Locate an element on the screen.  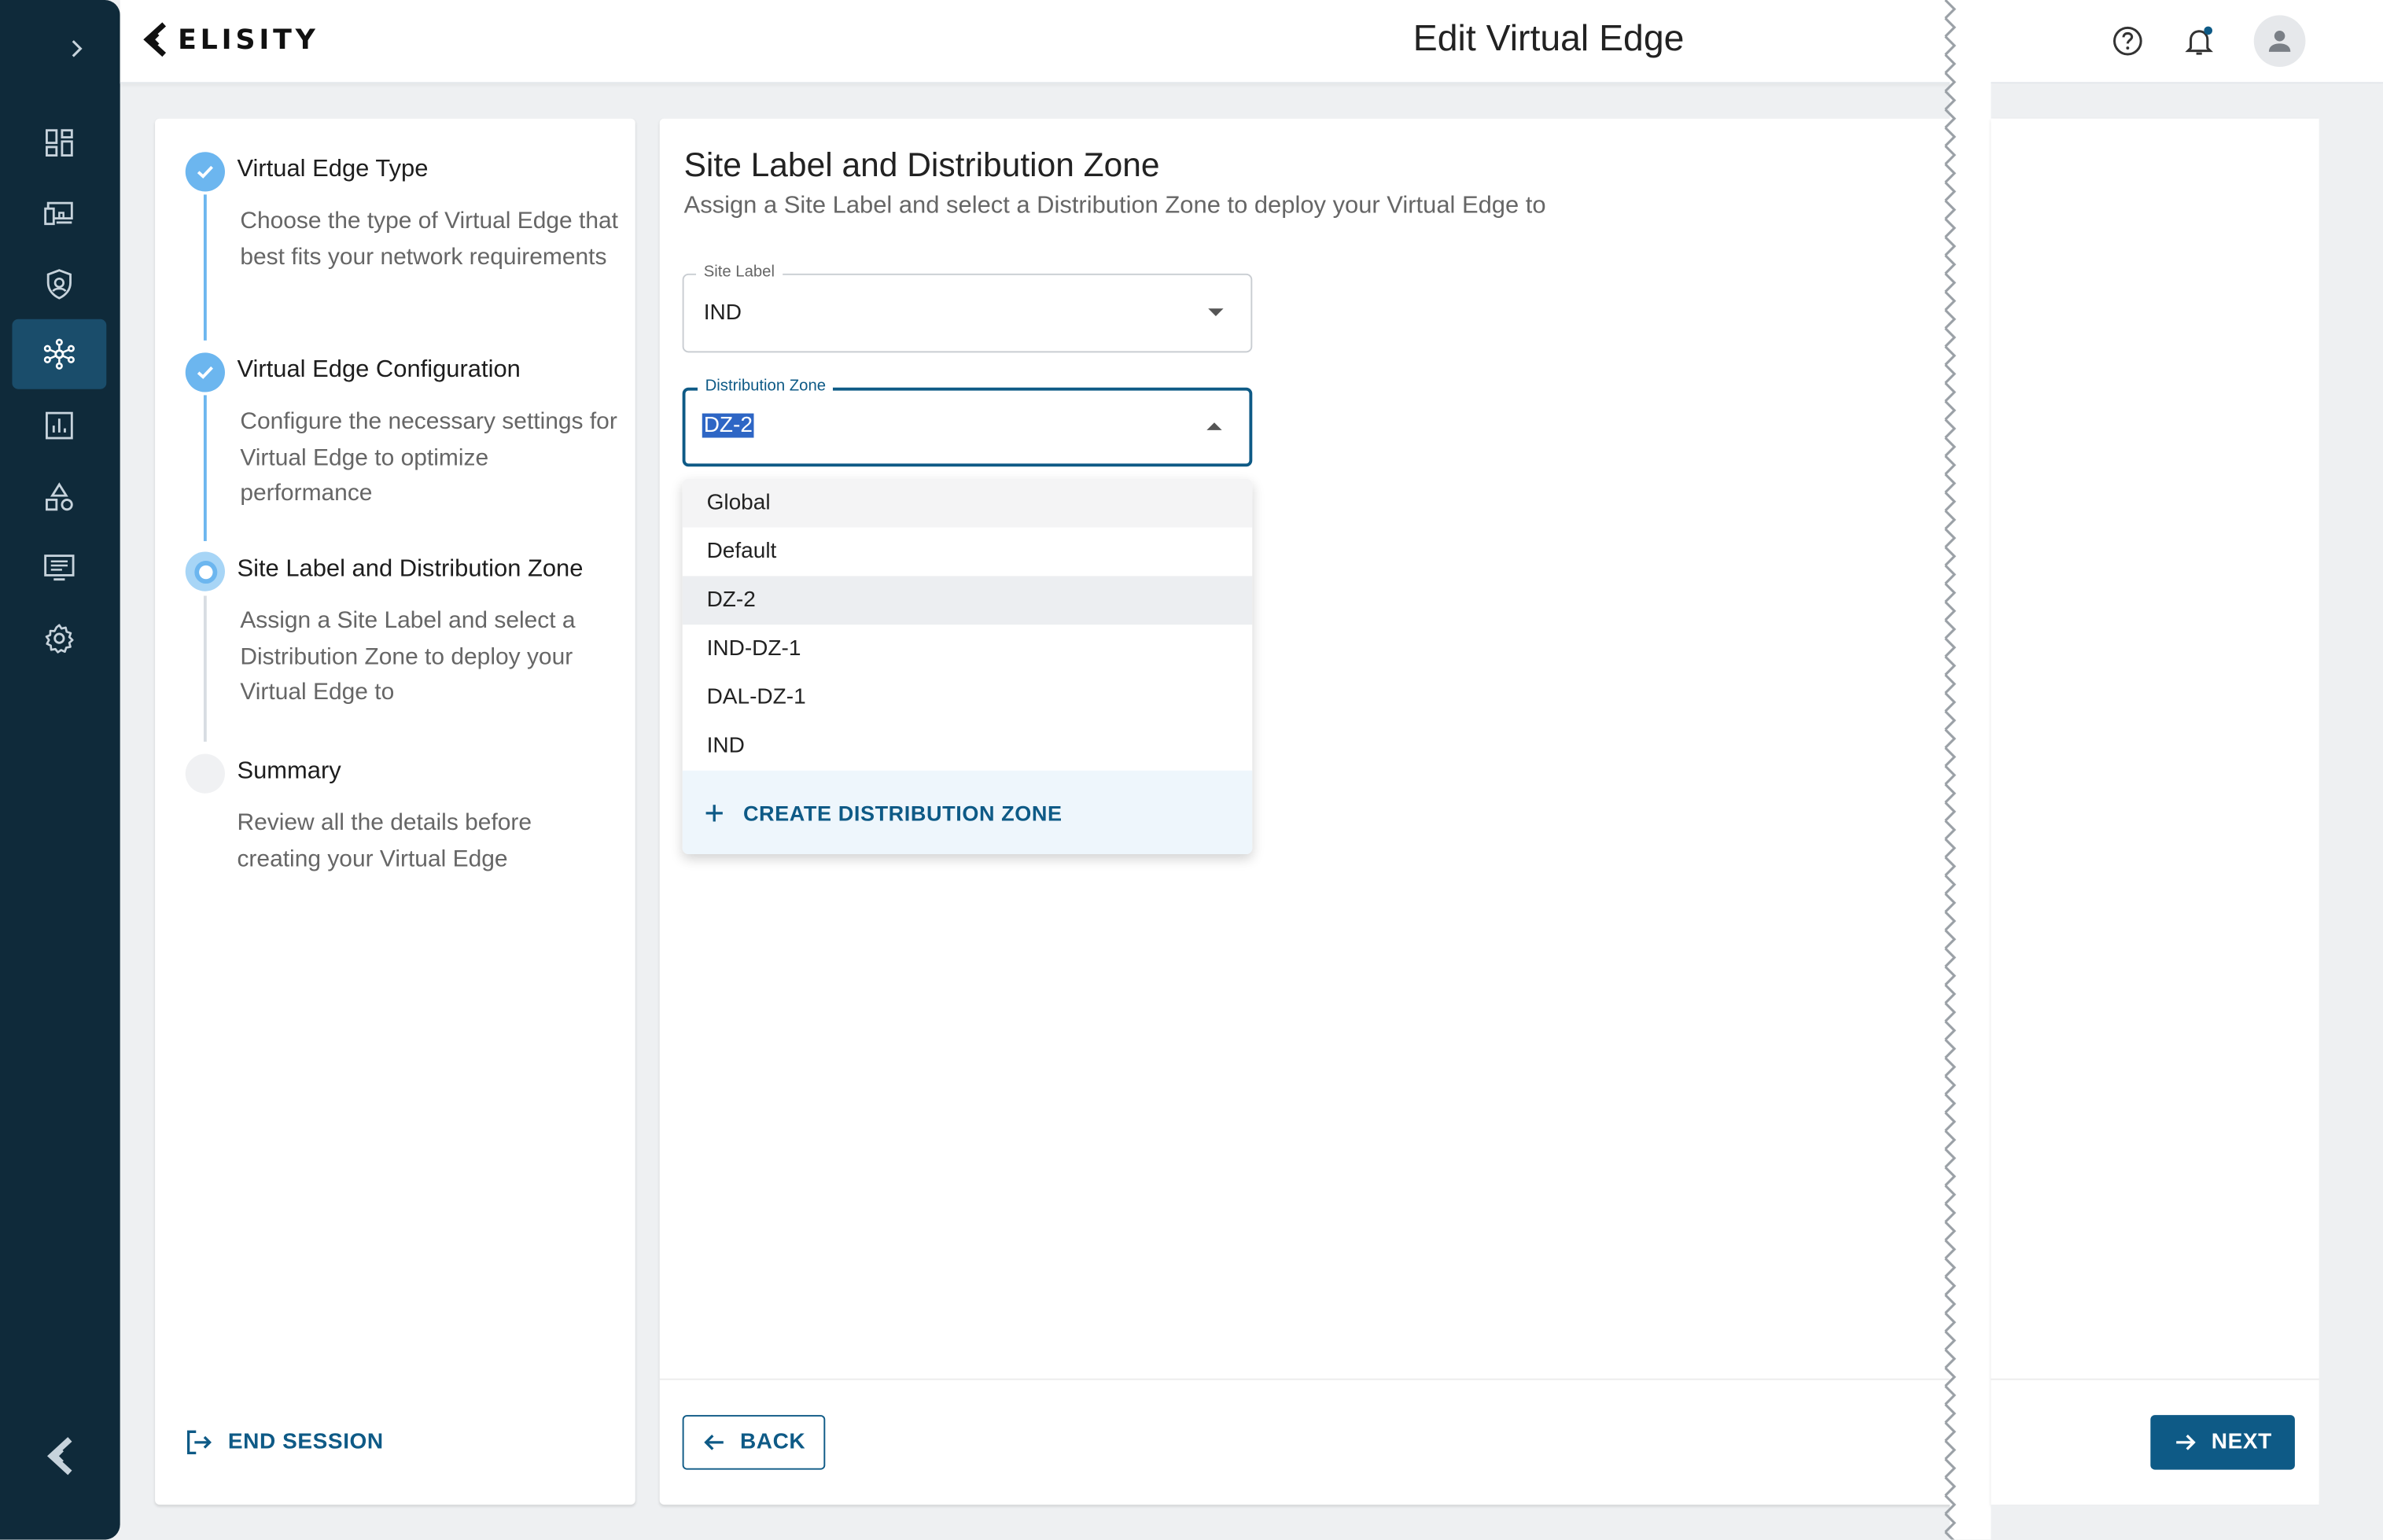
footer-divider is located at coordinates (2155, 1379).